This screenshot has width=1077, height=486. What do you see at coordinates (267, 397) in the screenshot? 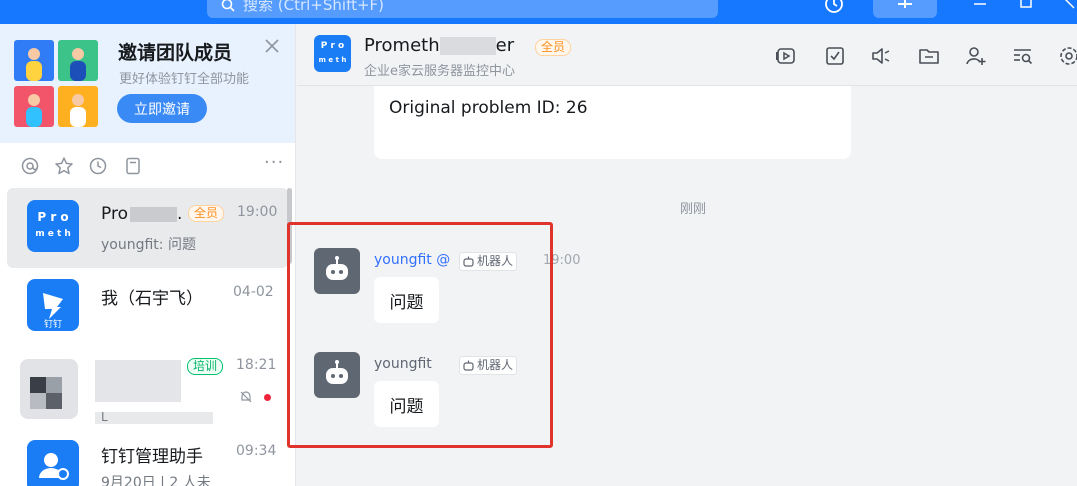
I see `unread-dot` at bounding box center [267, 397].